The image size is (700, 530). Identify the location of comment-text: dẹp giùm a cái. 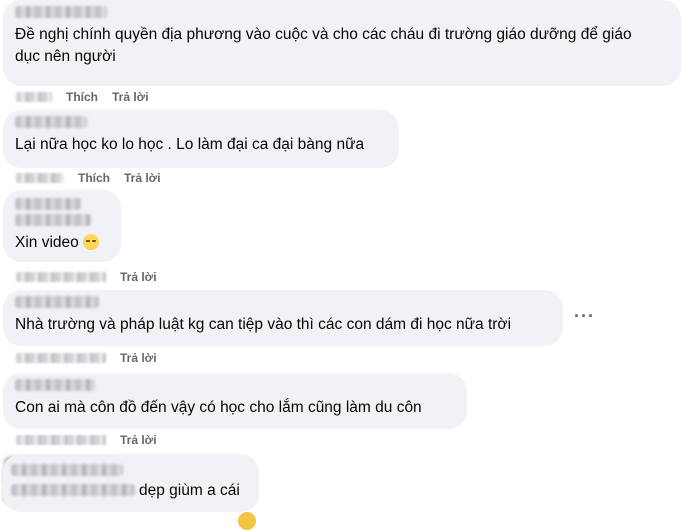
(189, 490).